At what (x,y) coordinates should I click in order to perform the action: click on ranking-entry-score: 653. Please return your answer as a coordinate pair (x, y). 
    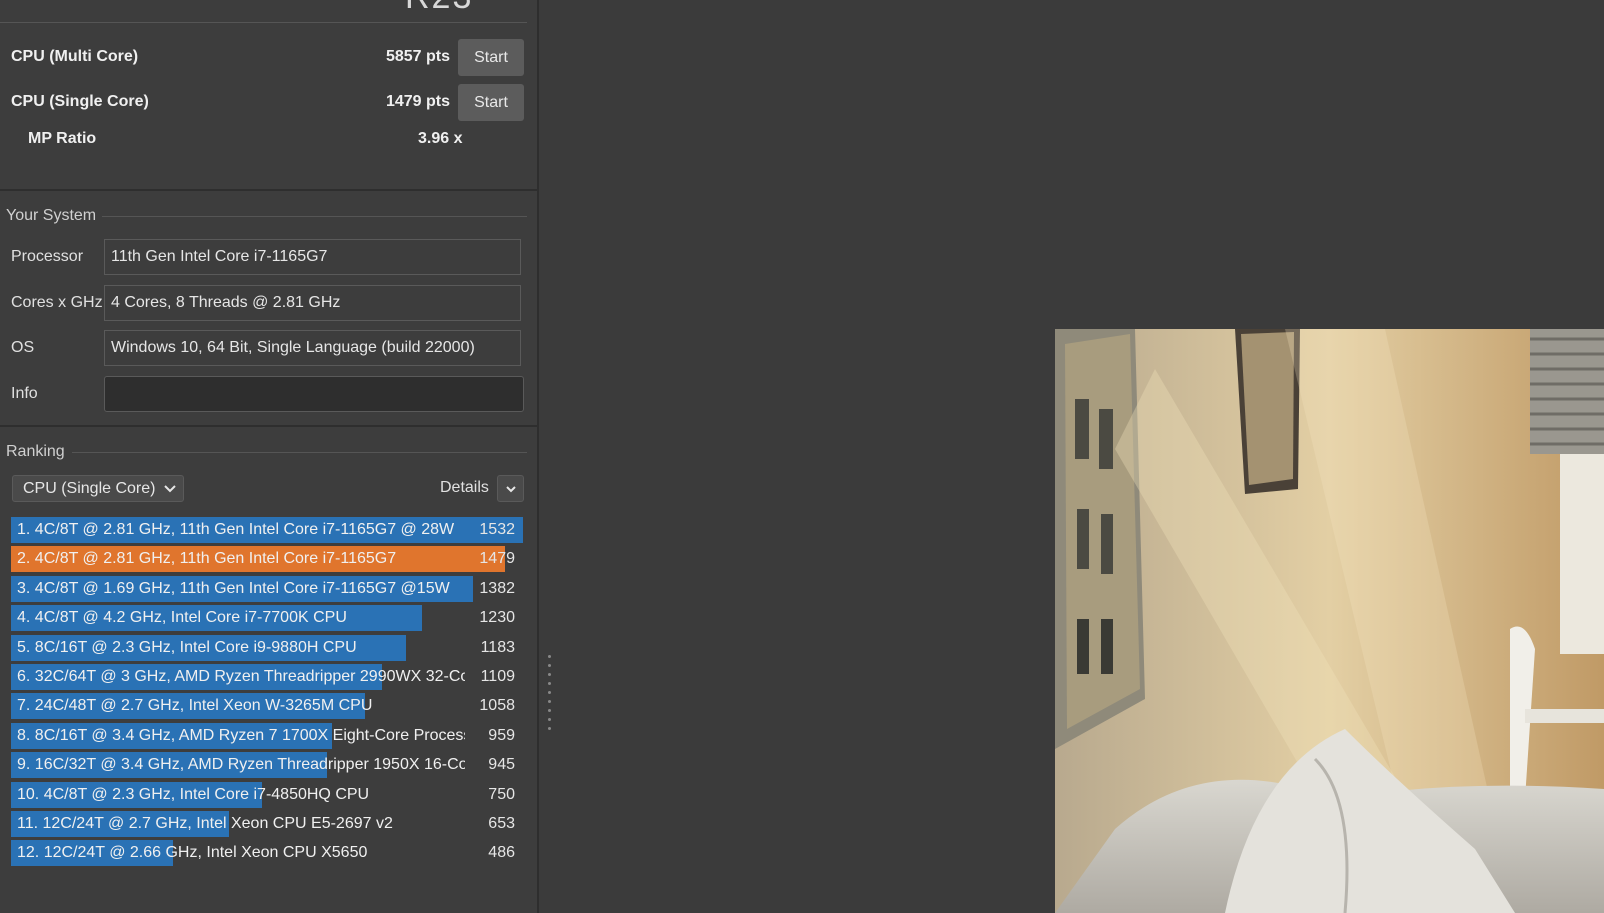
    Looking at the image, I should click on (501, 823).